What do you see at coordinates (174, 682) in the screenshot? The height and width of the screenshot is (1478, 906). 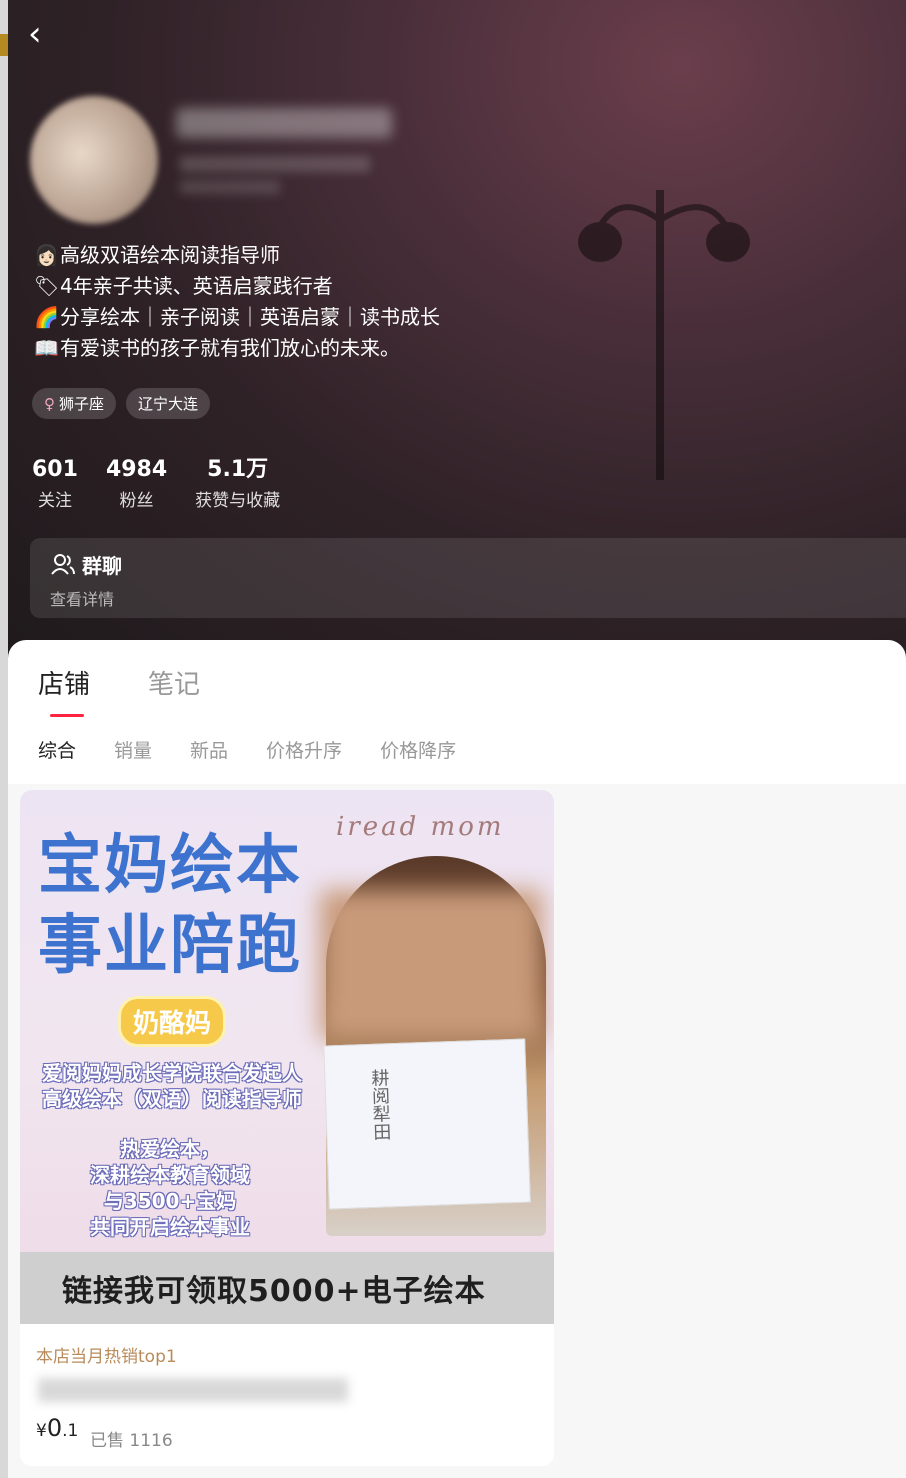 I see `tab-notes: 笔记` at bounding box center [174, 682].